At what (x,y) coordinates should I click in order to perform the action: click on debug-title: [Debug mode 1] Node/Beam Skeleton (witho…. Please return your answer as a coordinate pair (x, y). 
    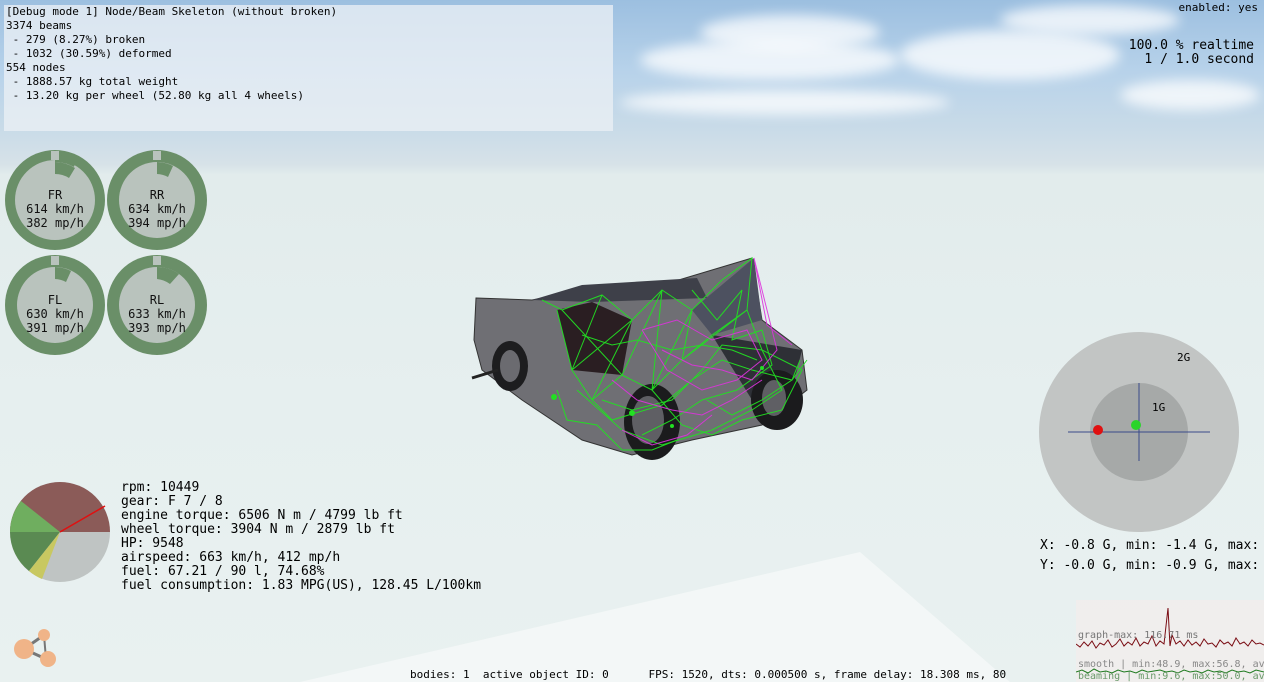
    Looking at the image, I should click on (172, 11).